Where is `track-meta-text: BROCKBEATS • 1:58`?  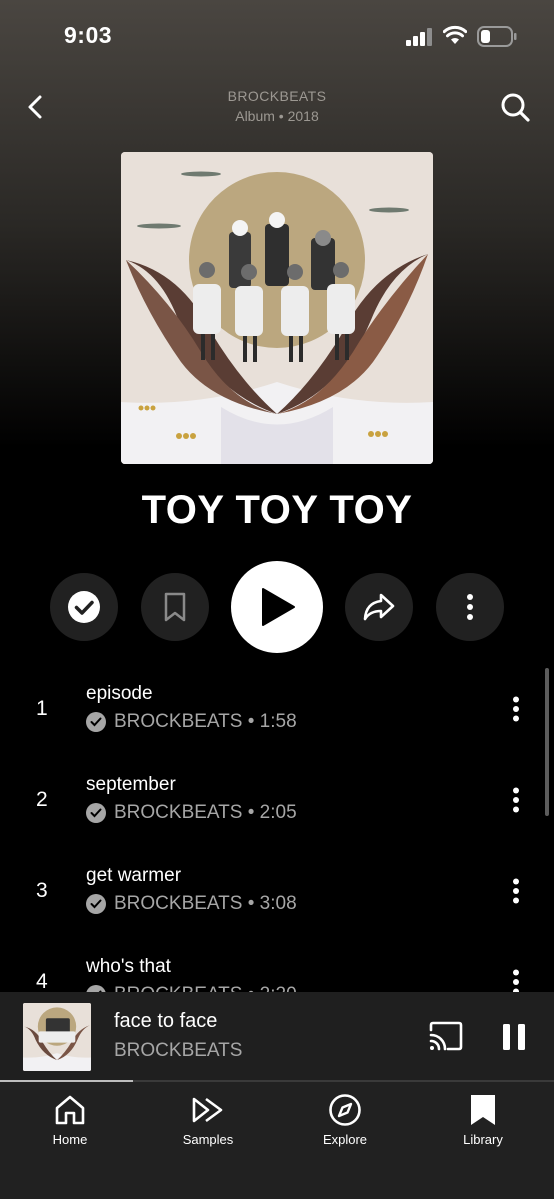 track-meta-text: BROCKBEATS • 1:58 is located at coordinates (205, 721).